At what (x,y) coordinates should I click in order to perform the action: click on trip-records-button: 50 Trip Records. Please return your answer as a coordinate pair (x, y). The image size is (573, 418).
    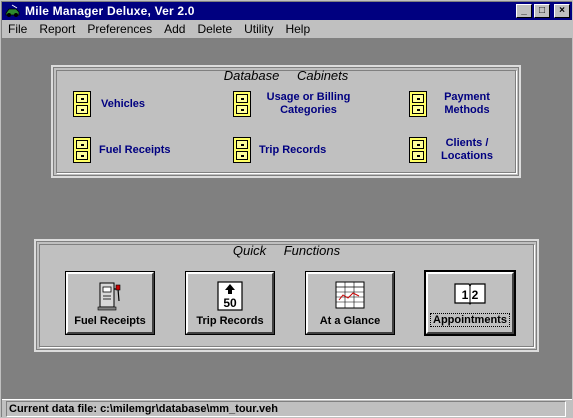
    Looking at the image, I should click on (230, 303).